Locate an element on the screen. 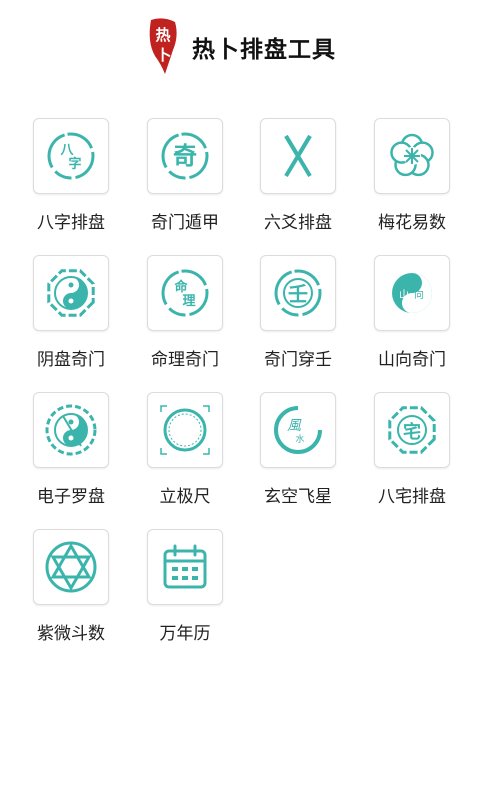 This screenshot has height=800, width=480. fengshui-icon: 風 水 is located at coordinates (298, 430).